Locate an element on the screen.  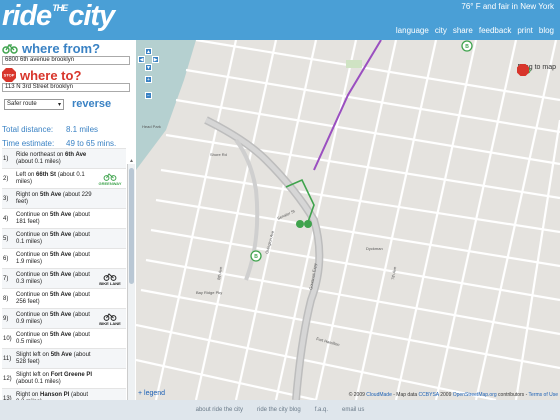
pan-left-icon: ◀ is located at coordinates (141, 59).